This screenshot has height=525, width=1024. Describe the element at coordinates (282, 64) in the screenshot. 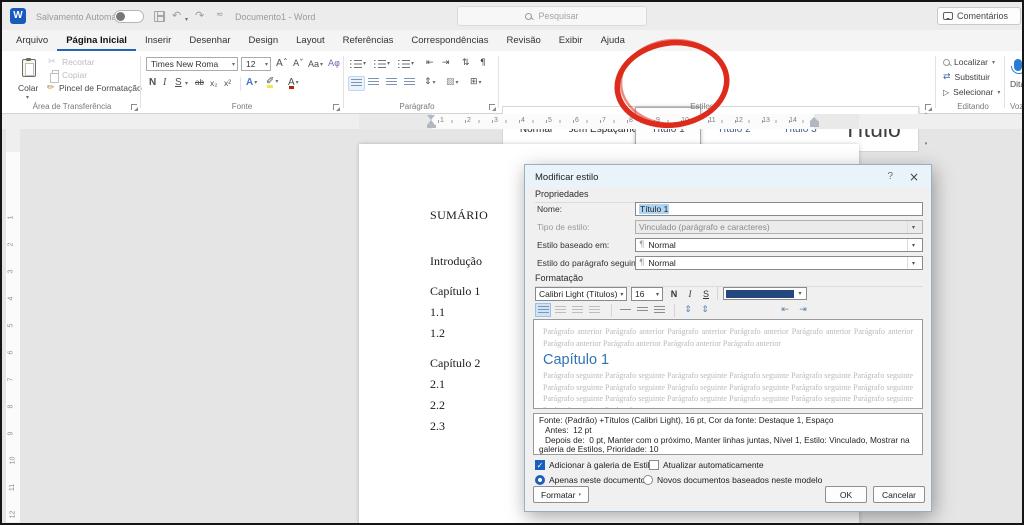

I see `grow-font-icon: Aˆ` at that location.